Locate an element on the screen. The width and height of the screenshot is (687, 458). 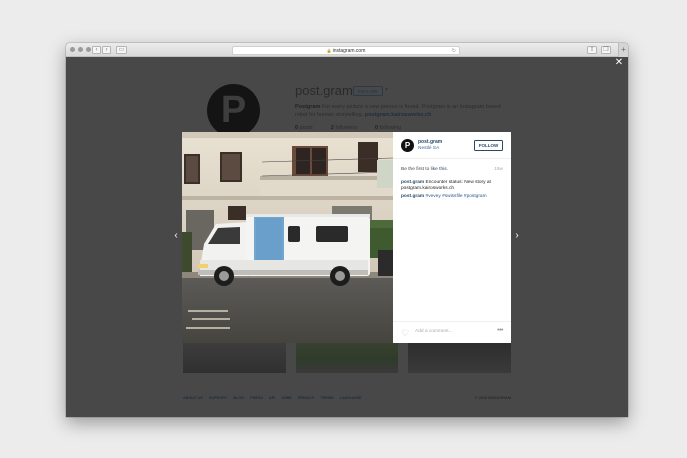
footer-link-about: ABOUT US is located at coordinates (193, 398).